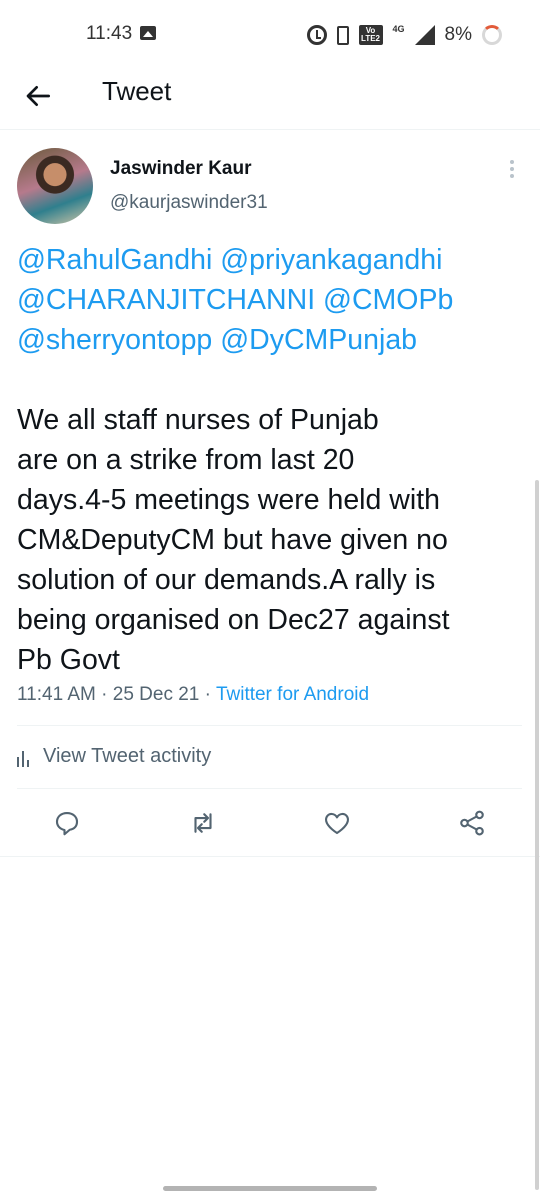 The image size is (540, 1200). Describe the element at coordinates (67, 823) in the screenshot. I see `reply-icon` at that location.